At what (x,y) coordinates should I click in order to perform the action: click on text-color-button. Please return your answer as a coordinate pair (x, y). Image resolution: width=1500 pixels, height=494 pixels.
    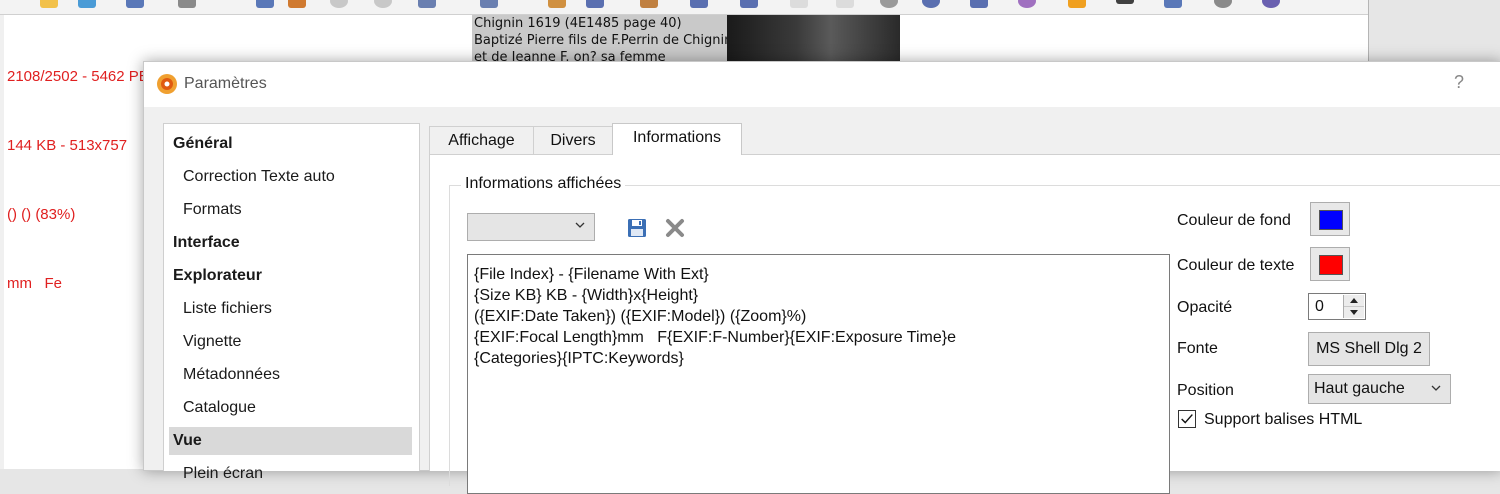
    Looking at the image, I should click on (1330, 264).